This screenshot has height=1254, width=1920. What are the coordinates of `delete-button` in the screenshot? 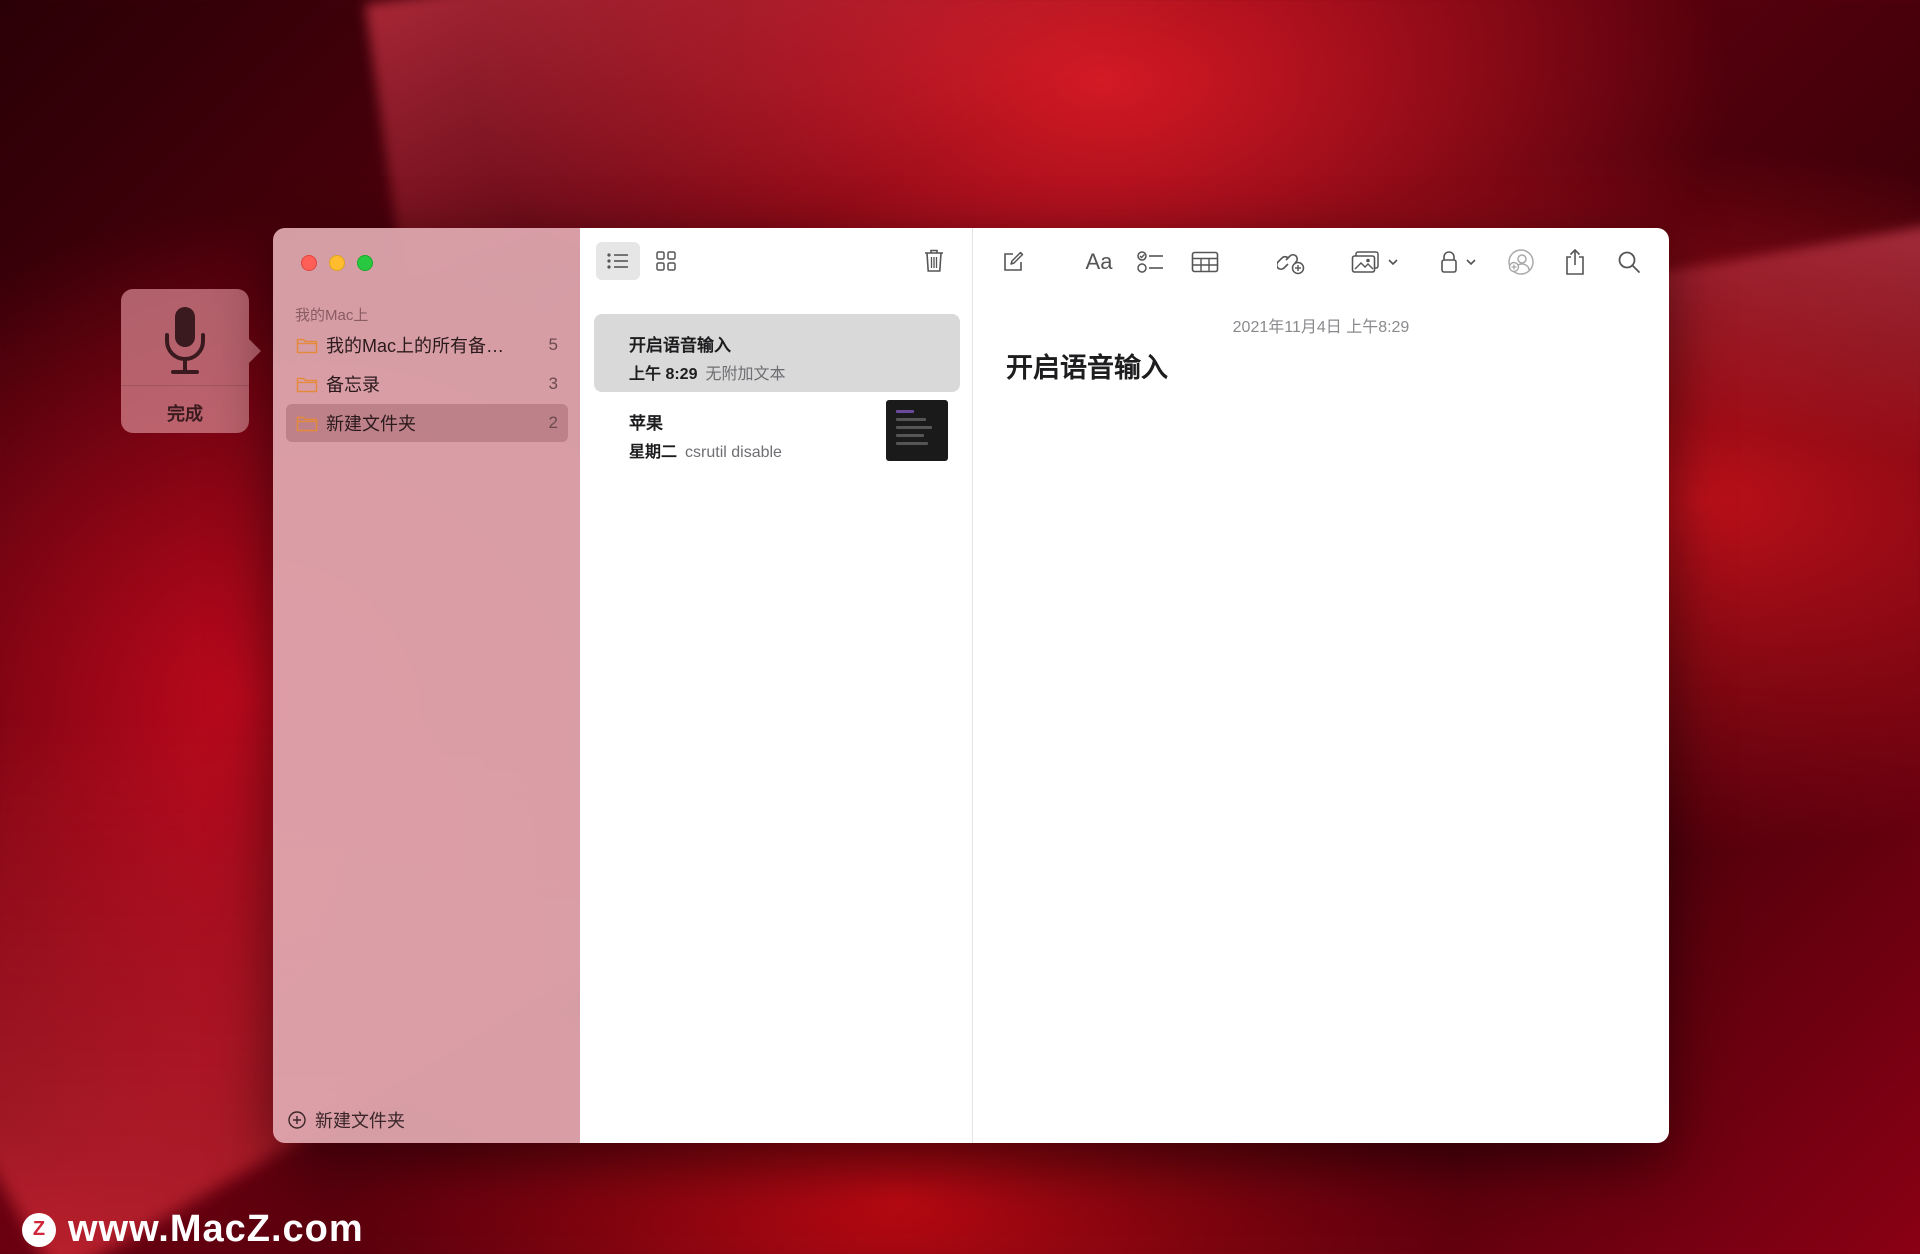 It's located at (934, 261).